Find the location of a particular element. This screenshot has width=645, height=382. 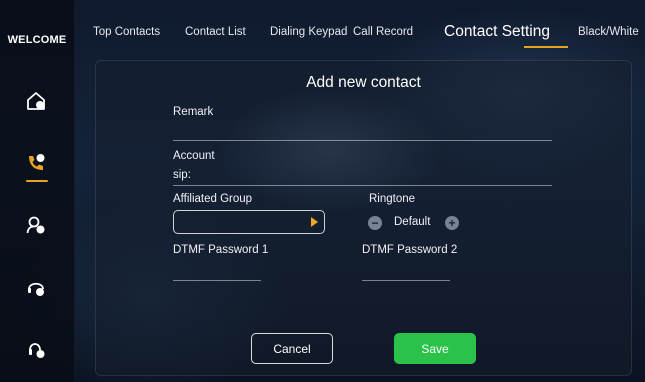

tab-call-record: Call Record is located at coordinates (383, 32).